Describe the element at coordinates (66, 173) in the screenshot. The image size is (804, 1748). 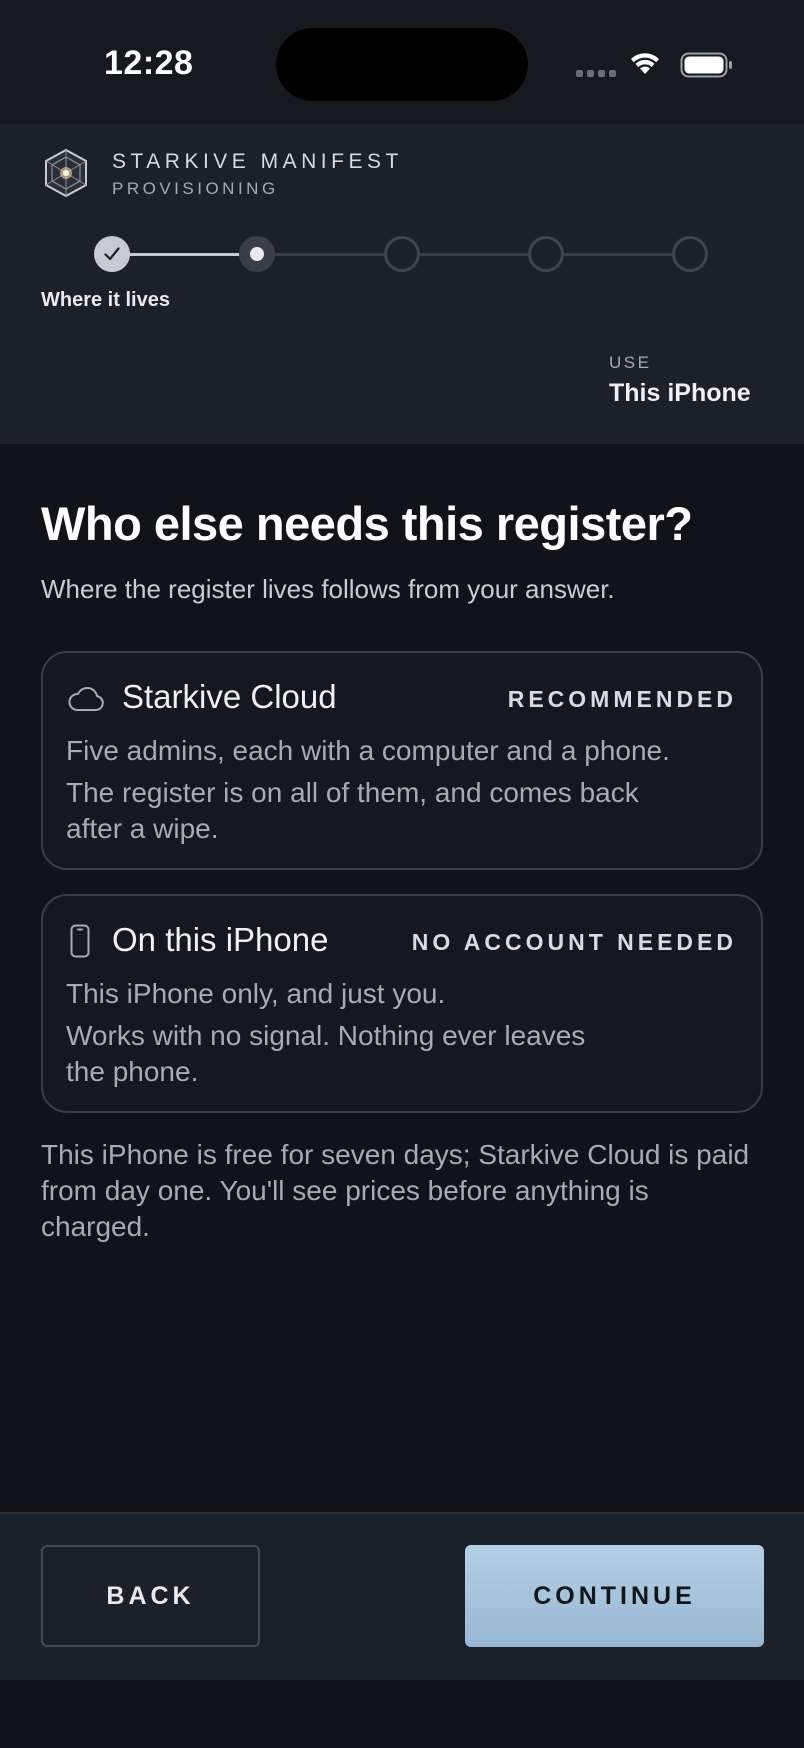
I see `starkive-logo-icon` at that location.